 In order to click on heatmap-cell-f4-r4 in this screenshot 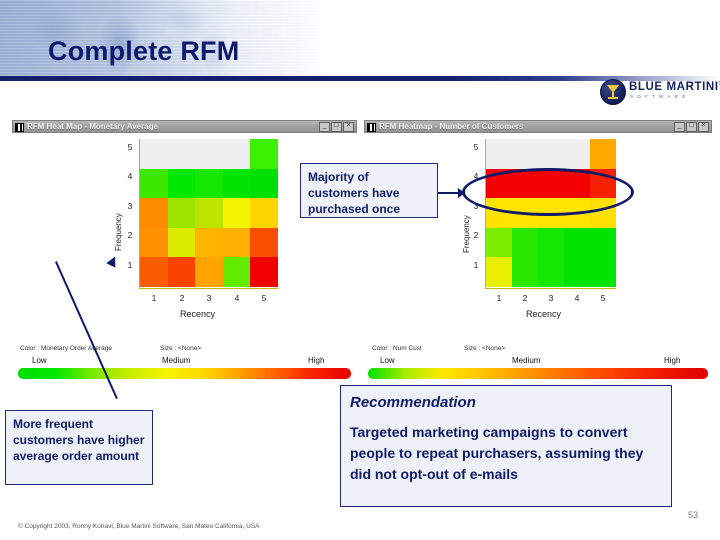, I will do `click(236, 183)`.